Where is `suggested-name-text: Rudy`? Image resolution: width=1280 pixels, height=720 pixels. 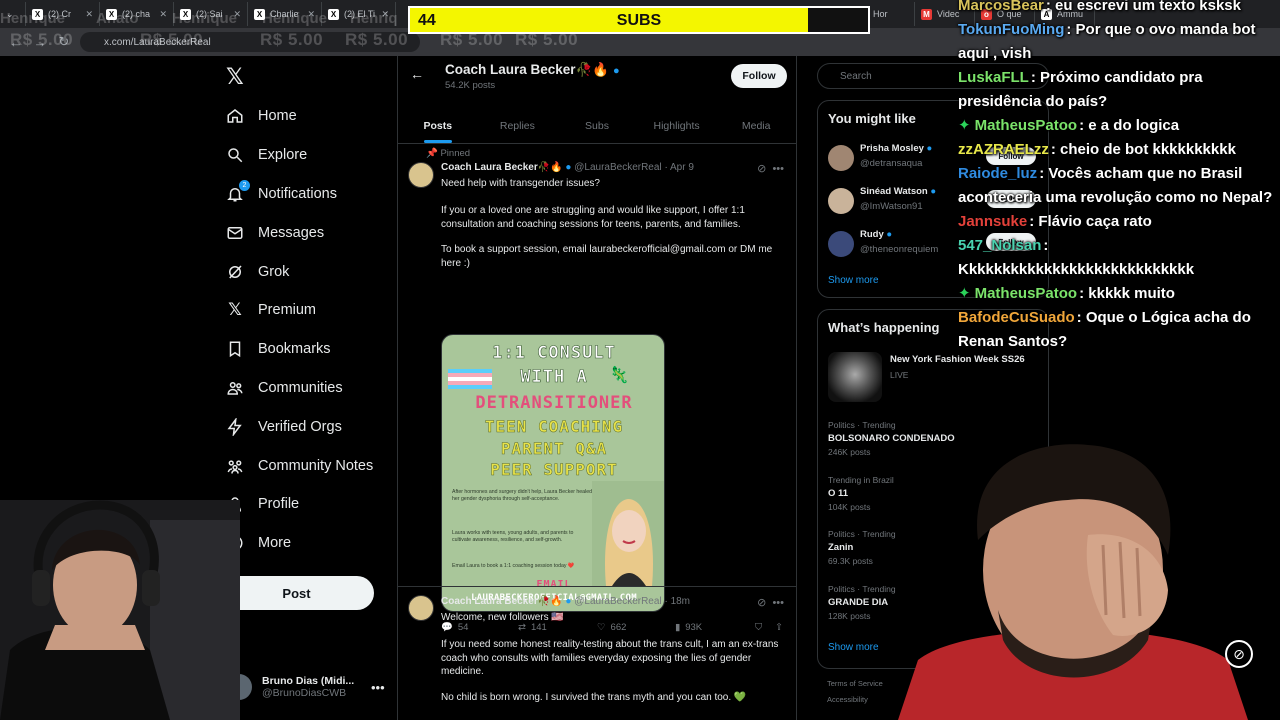 suggested-name-text: Rudy is located at coordinates (872, 234).